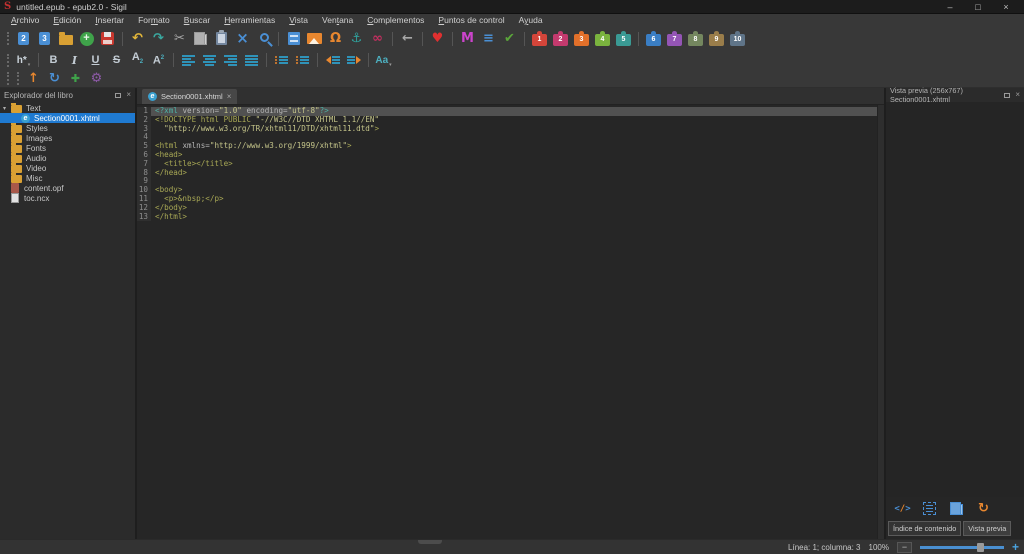 The image size is (1024, 554). I want to click on tab-section0001: e Section0001.xhtml ×, so click(190, 96).